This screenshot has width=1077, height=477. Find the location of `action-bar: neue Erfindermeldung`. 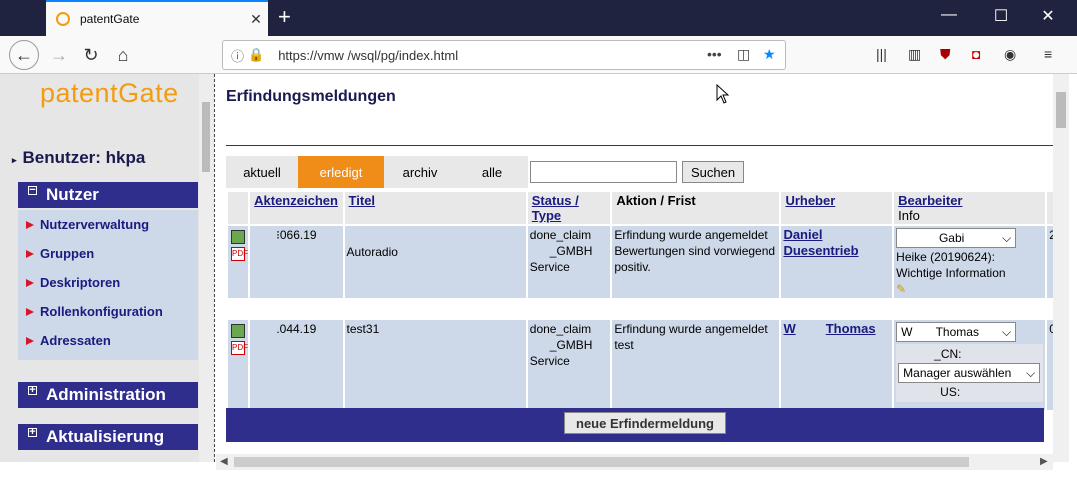

action-bar: neue Erfindermeldung is located at coordinates (635, 425).